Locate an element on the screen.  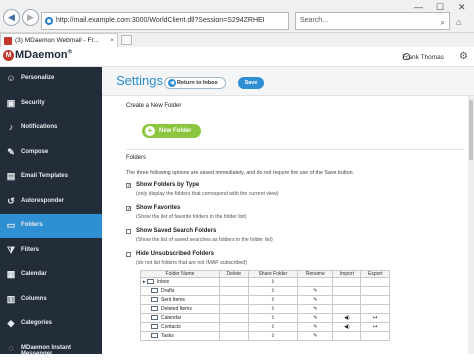
maximize-button: ☐ is located at coordinates (440, 7).